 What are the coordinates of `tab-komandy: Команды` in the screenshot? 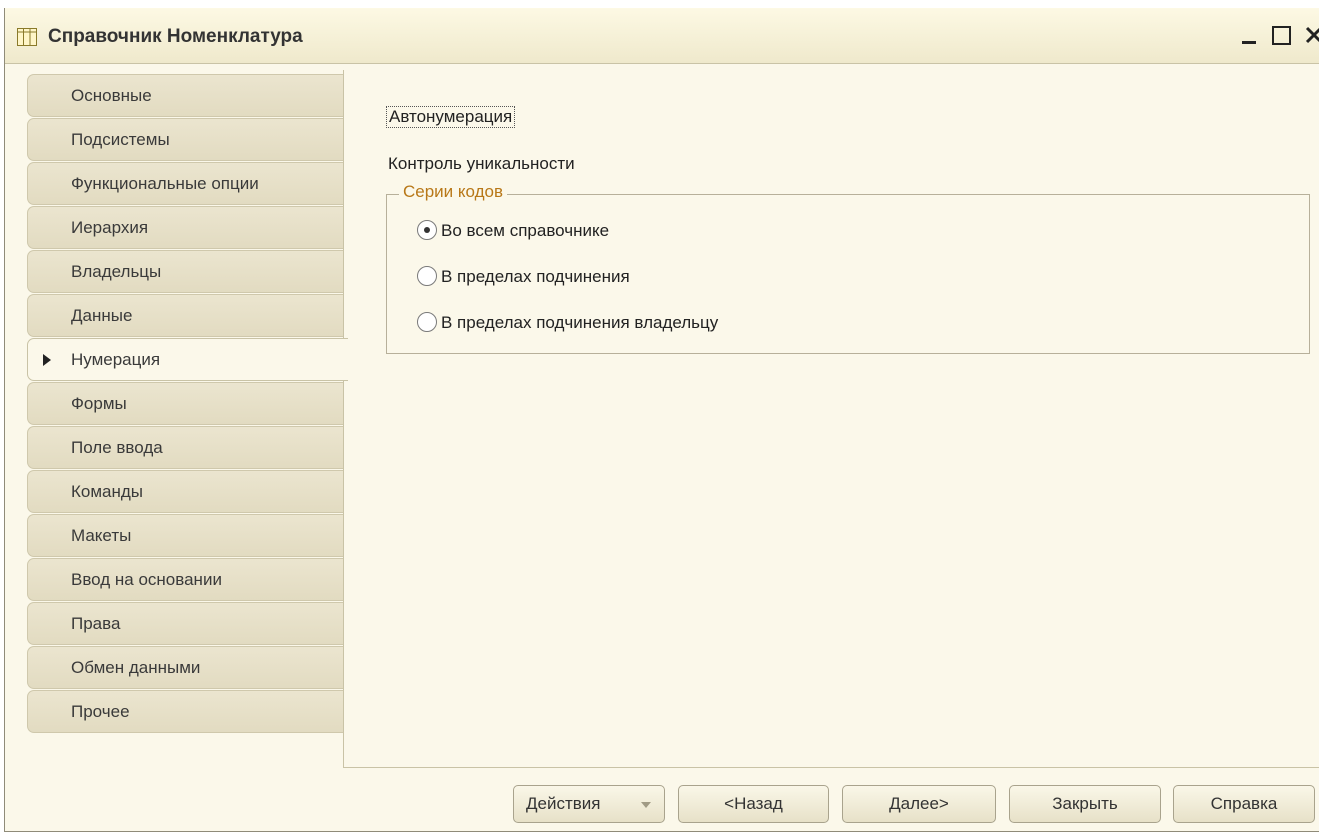 It's located at (186, 491).